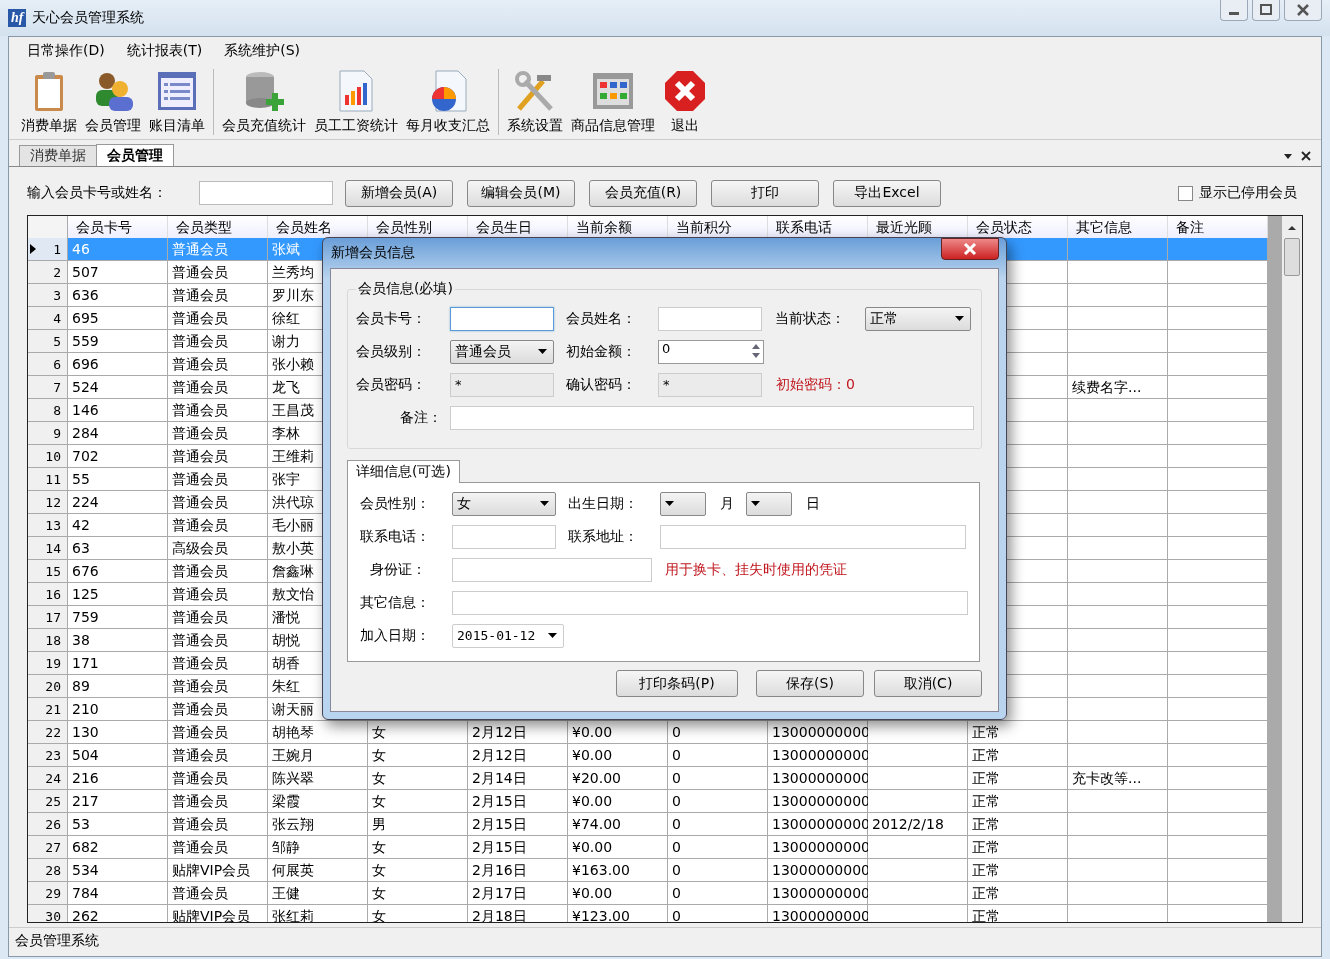 The height and width of the screenshot is (959, 1330). I want to click on date-picker: 2015-01-12, so click(508, 635).